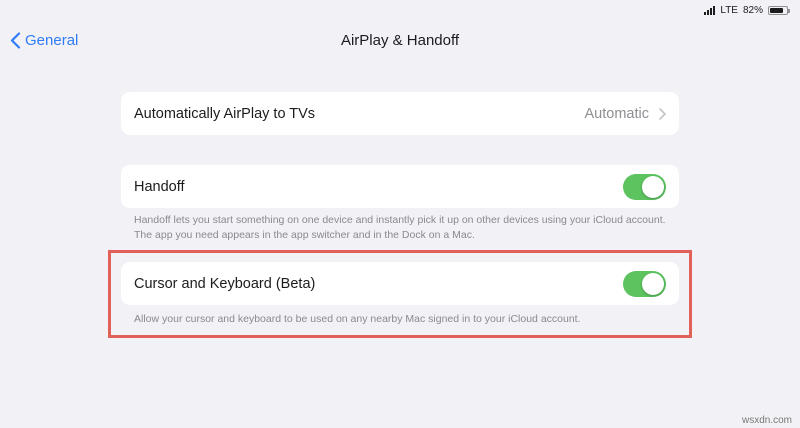 This screenshot has height=428, width=800. I want to click on carrier-label: LTE, so click(729, 10).